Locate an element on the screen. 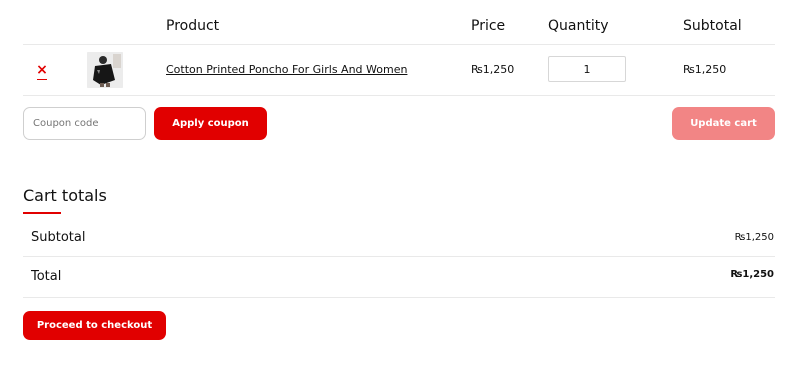 The width and height of the screenshot is (800, 373). header-quantity: Quantity is located at coordinates (578, 26).